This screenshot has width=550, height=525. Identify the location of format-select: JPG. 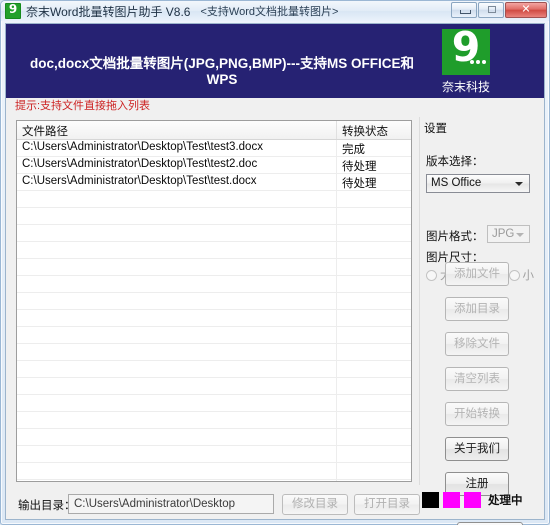
(508, 234).